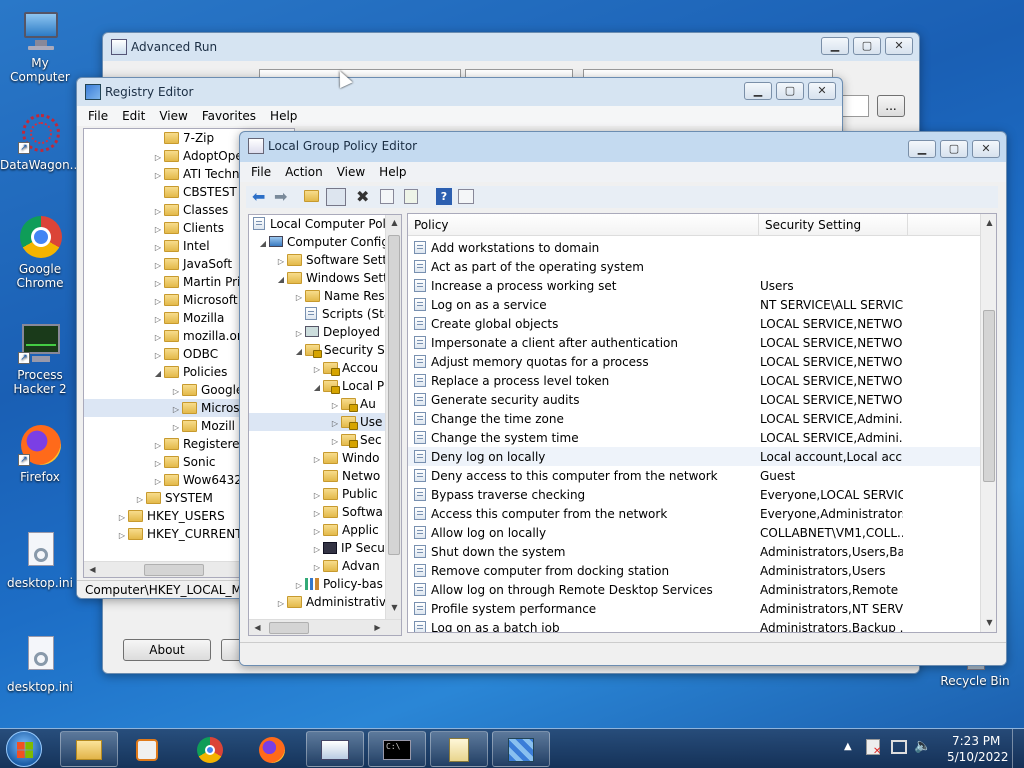 The height and width of the screenshot is (768, 1024). What do you see at coordinates (702, 285) in the screenshot?
I see `policy-row: Increase a process working set Users` at bounding box center [702, 285].